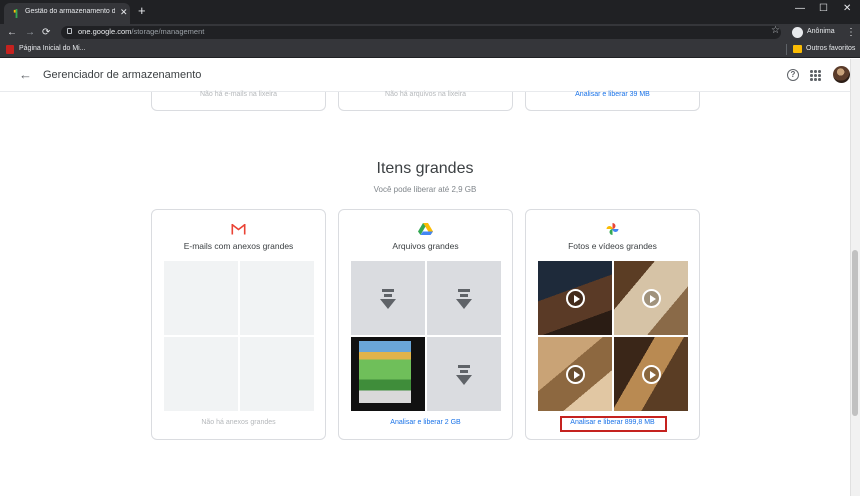 This screenshot has width=860, height=496. I want to click on card-title: E-mails com anexos grandes, so click(238, 246).